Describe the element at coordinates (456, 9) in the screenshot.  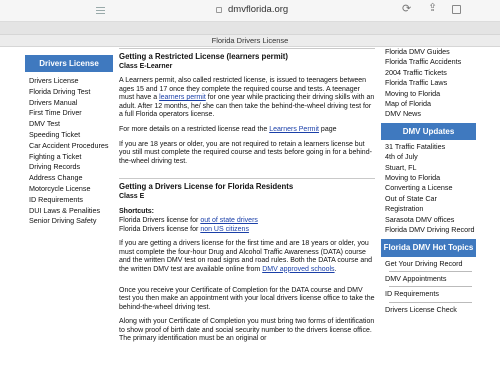
I see `tabs-icon` at that location.